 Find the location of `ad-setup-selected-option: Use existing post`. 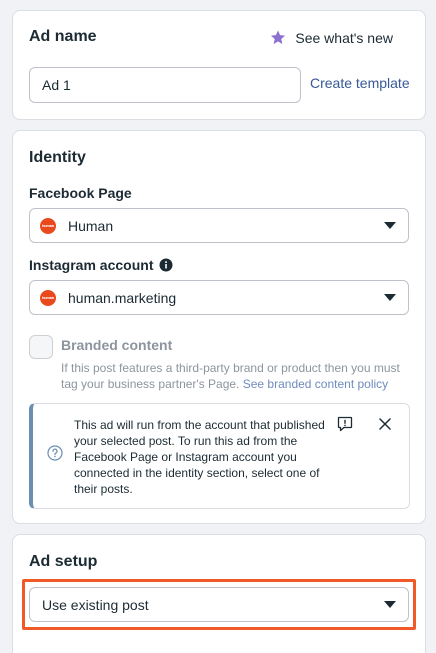

ad-setup-selected-option: Use existing post is located at coordinates (95, 604).